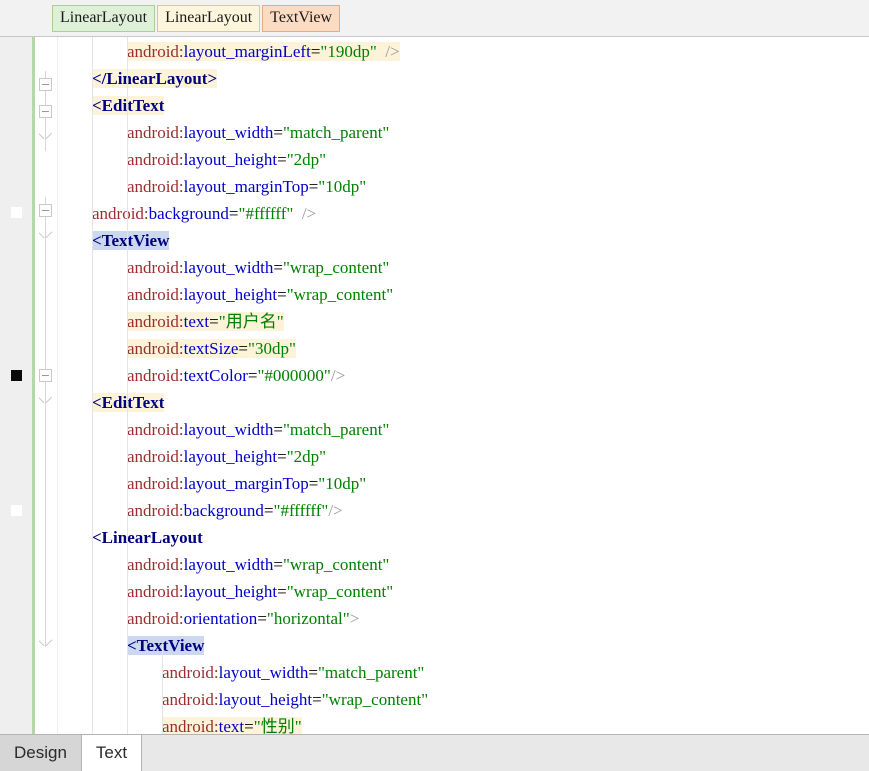  What do you see at coordinates (16, 385) in the screenshot?
I see `editor-marker-gutter` at bounding box center [16, 385].